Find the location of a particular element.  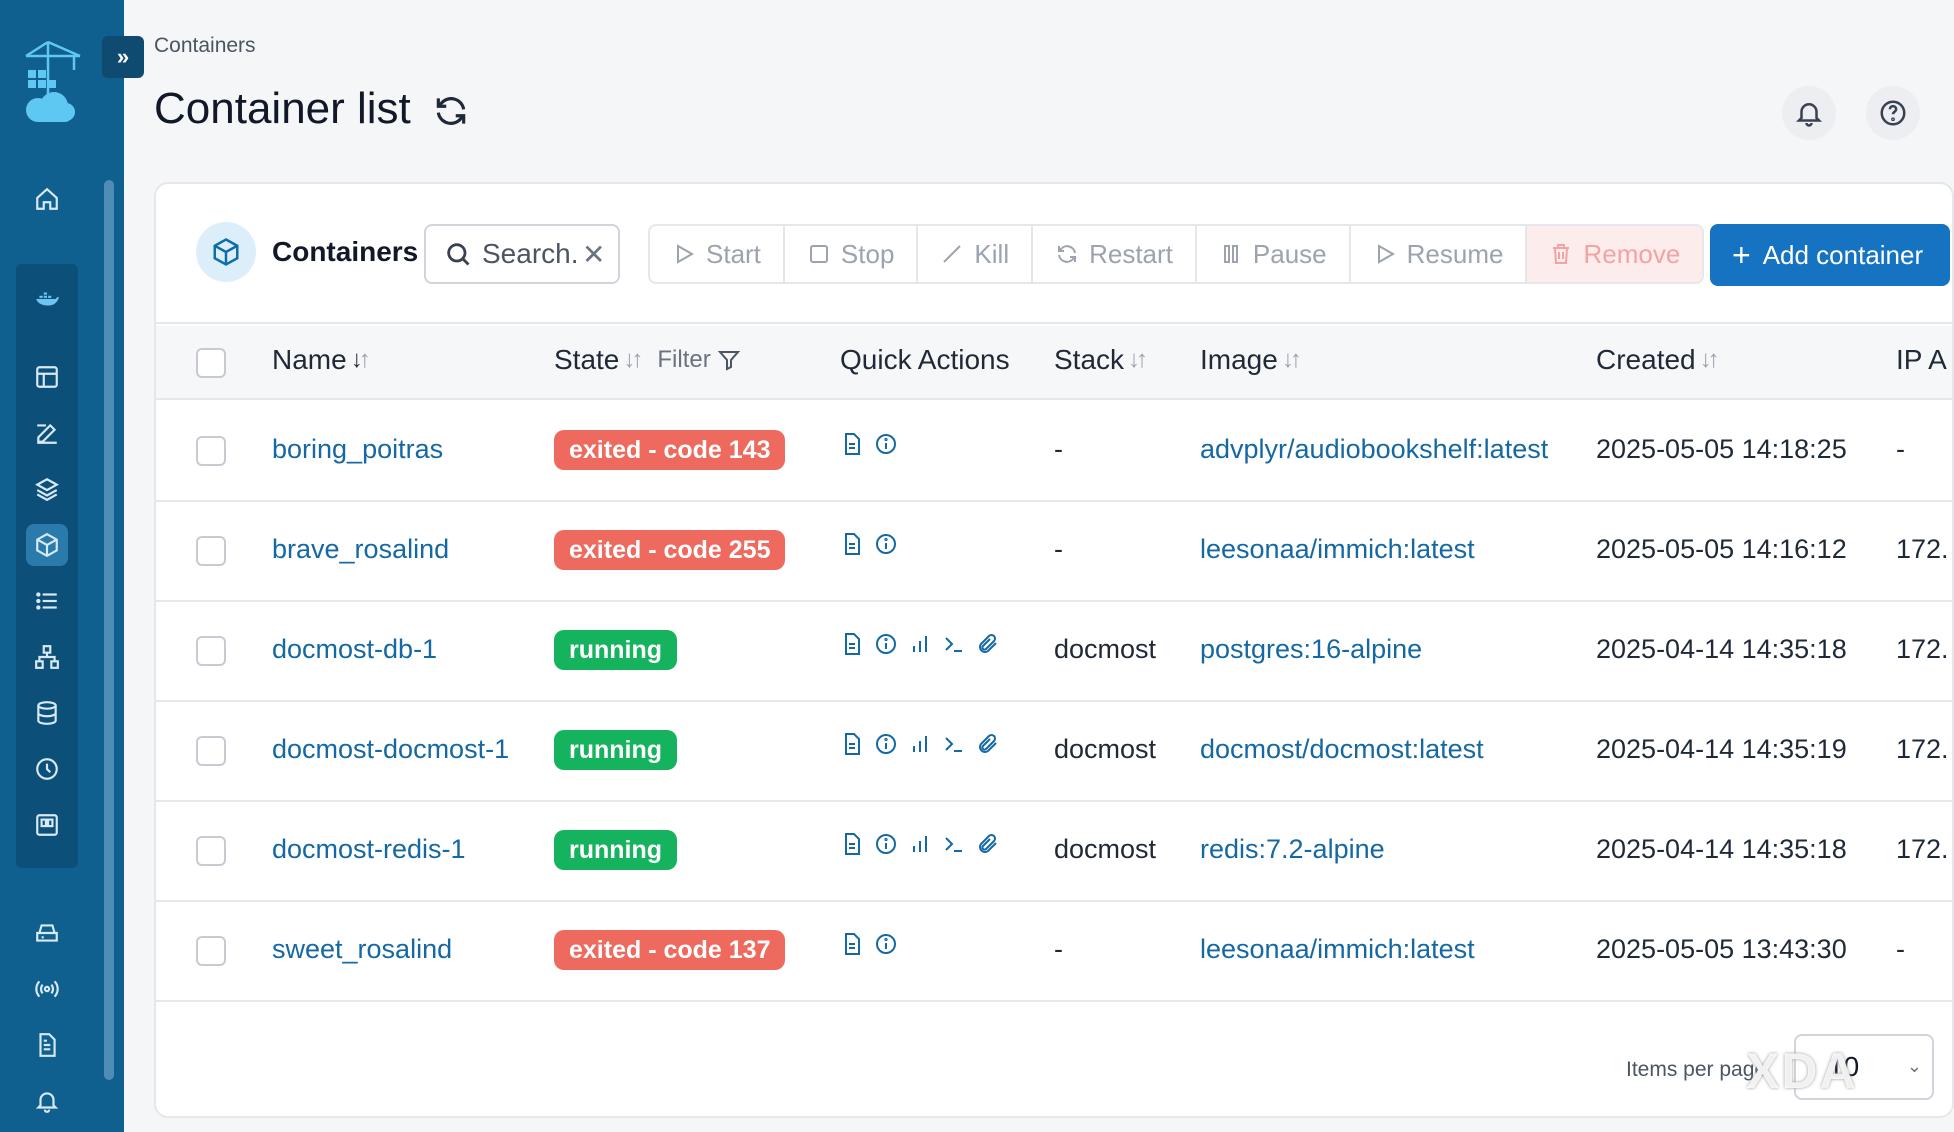

quick-actions is located at coordinates (869, 544).